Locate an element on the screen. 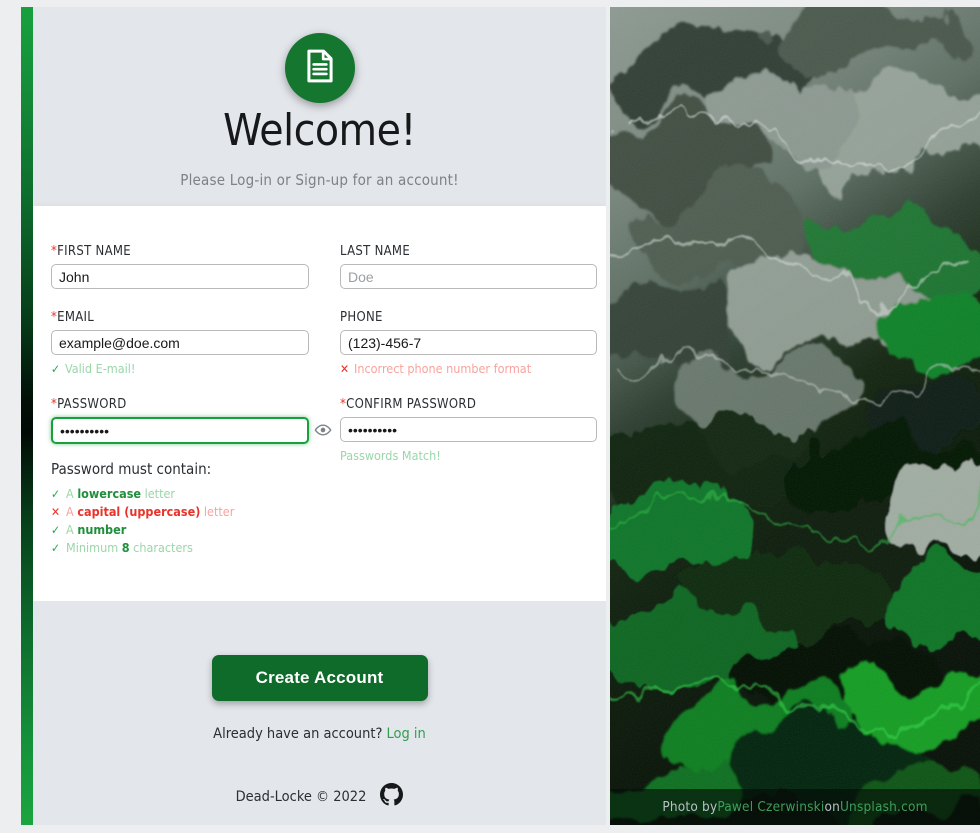 The image size is (980, 833). create-account-button: Create Account is located at coordinates (319, 678).